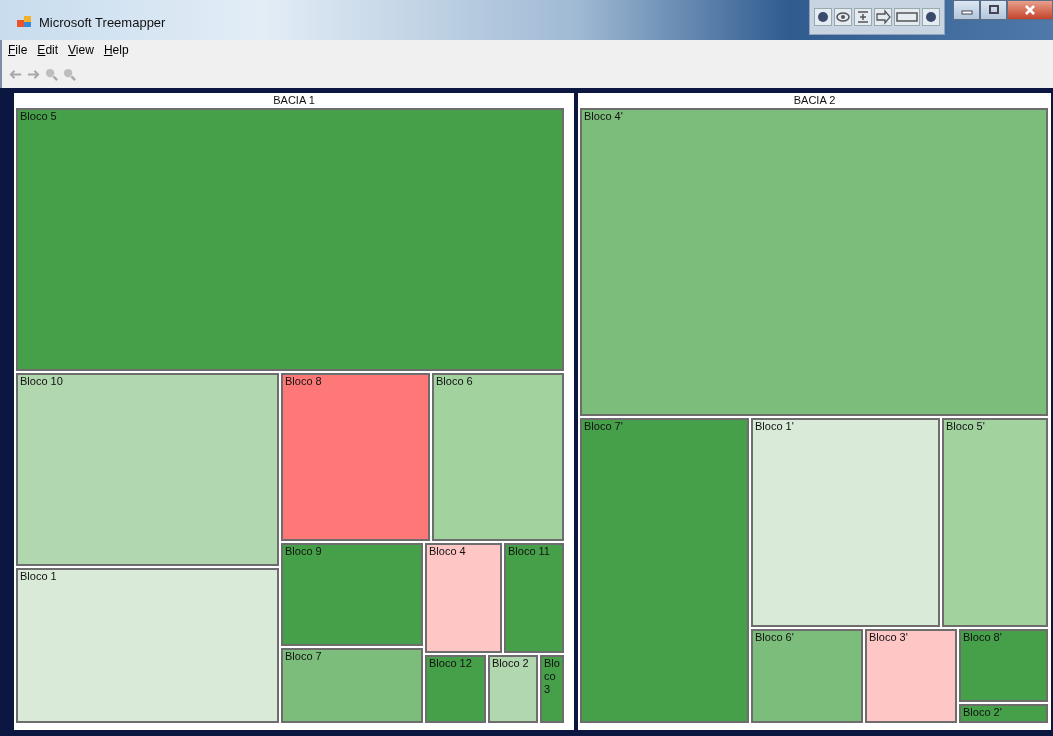  Describe the element at coordinates (147, 645) in the screenshot. I see `treemap-block: Bloco 1` at that location.